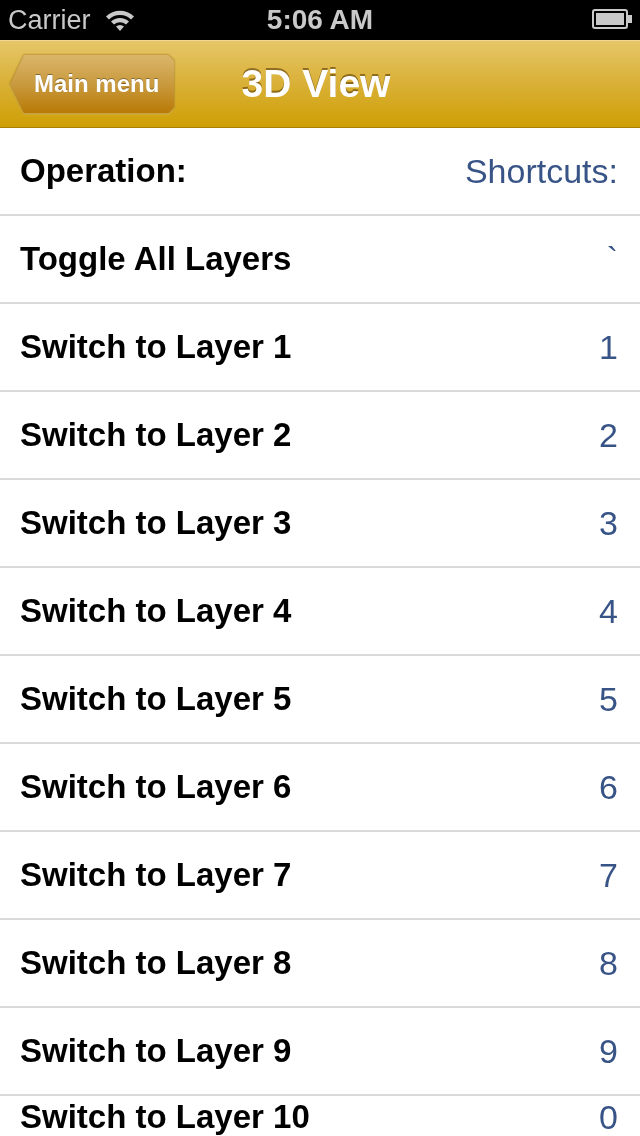  Describe the element at coordinates (608, 435) in the screenshot. I see `shortcut-key: 2` at that location.